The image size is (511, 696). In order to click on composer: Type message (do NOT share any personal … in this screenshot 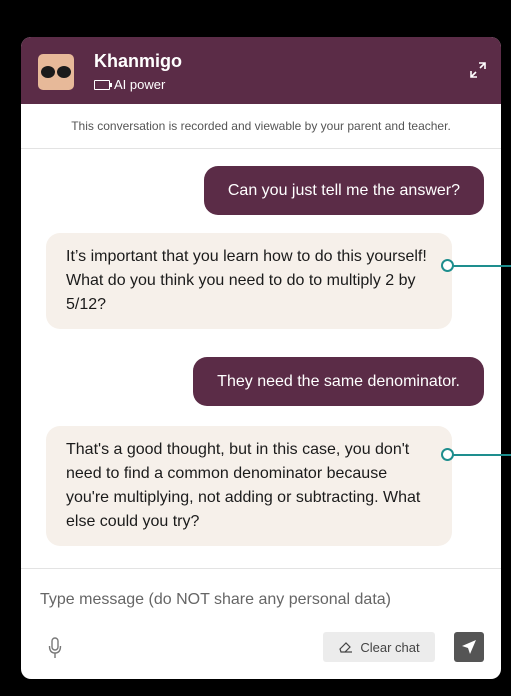, I will do `click(261, 623)`.